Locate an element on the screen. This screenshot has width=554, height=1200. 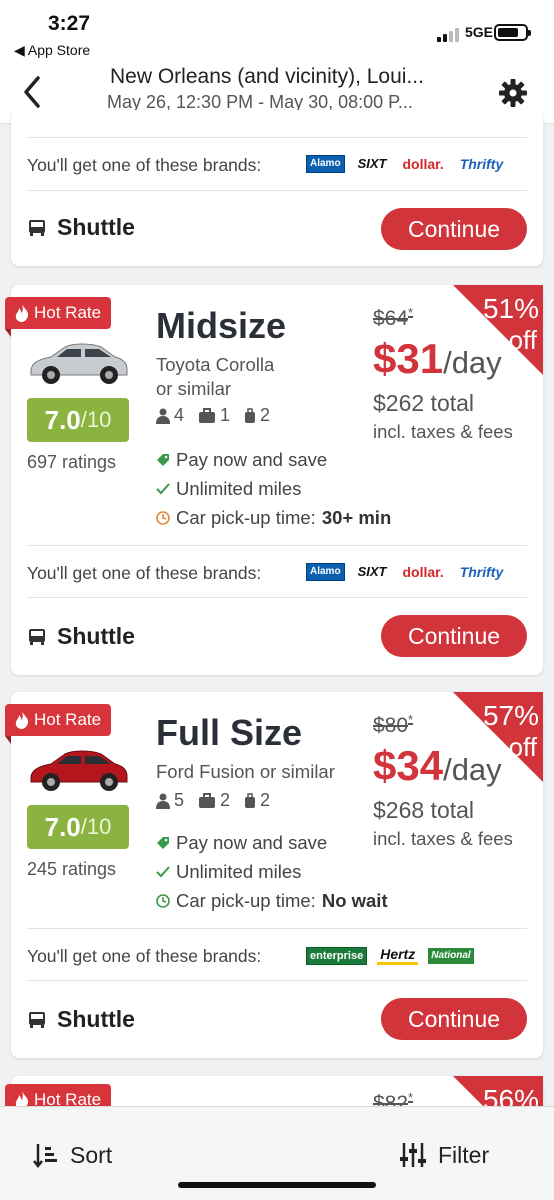
car-class-name: Full Size is located at coordinates (229, 732).